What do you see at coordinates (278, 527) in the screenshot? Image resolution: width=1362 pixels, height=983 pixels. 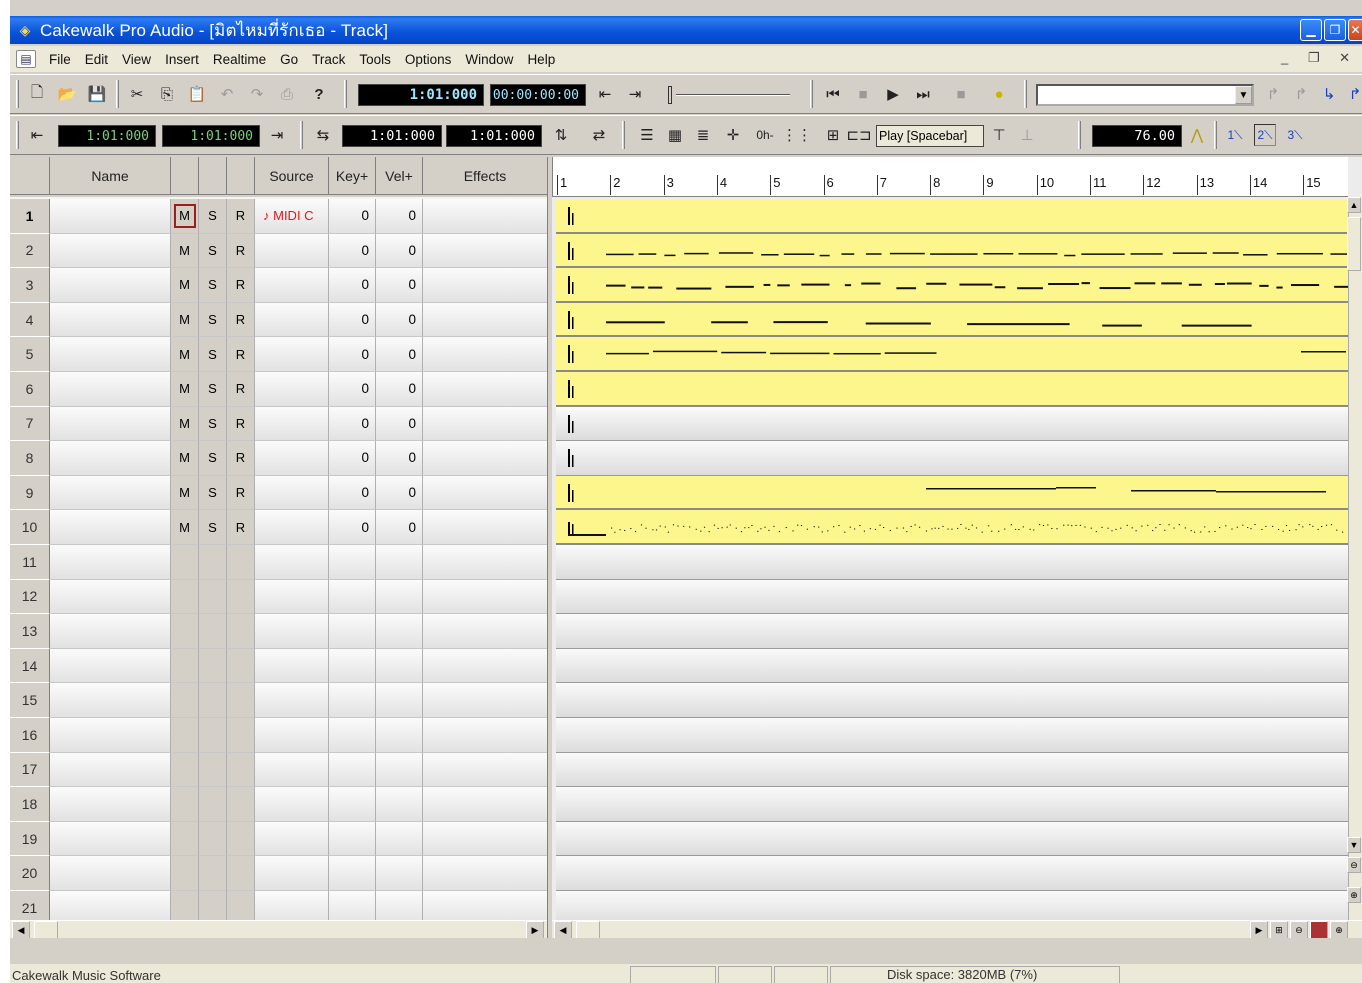 I see `track-row: 10 M S R 0 0` at bounding box center [278, 527].